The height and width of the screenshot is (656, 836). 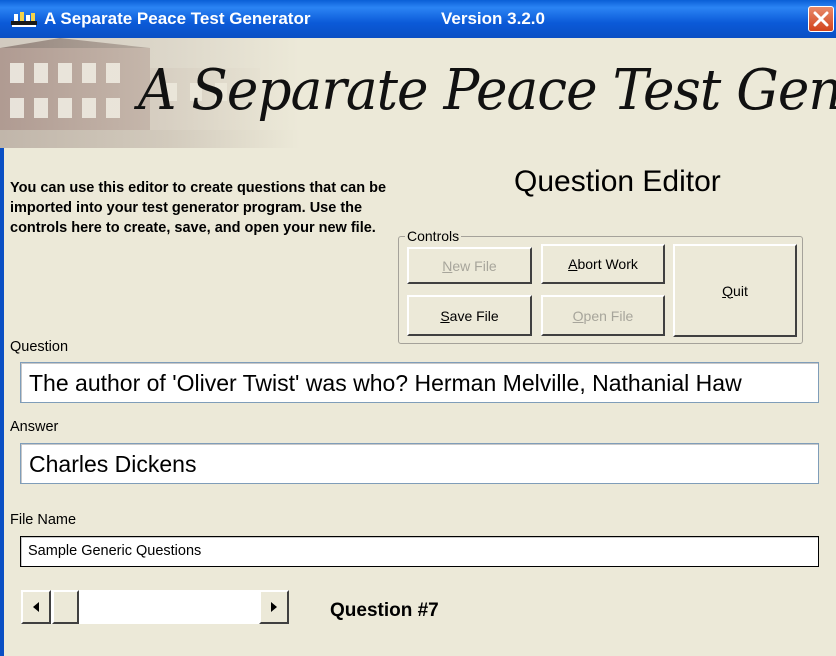 I want to click on page-title: Question Editor, so click(x=617, y=181).